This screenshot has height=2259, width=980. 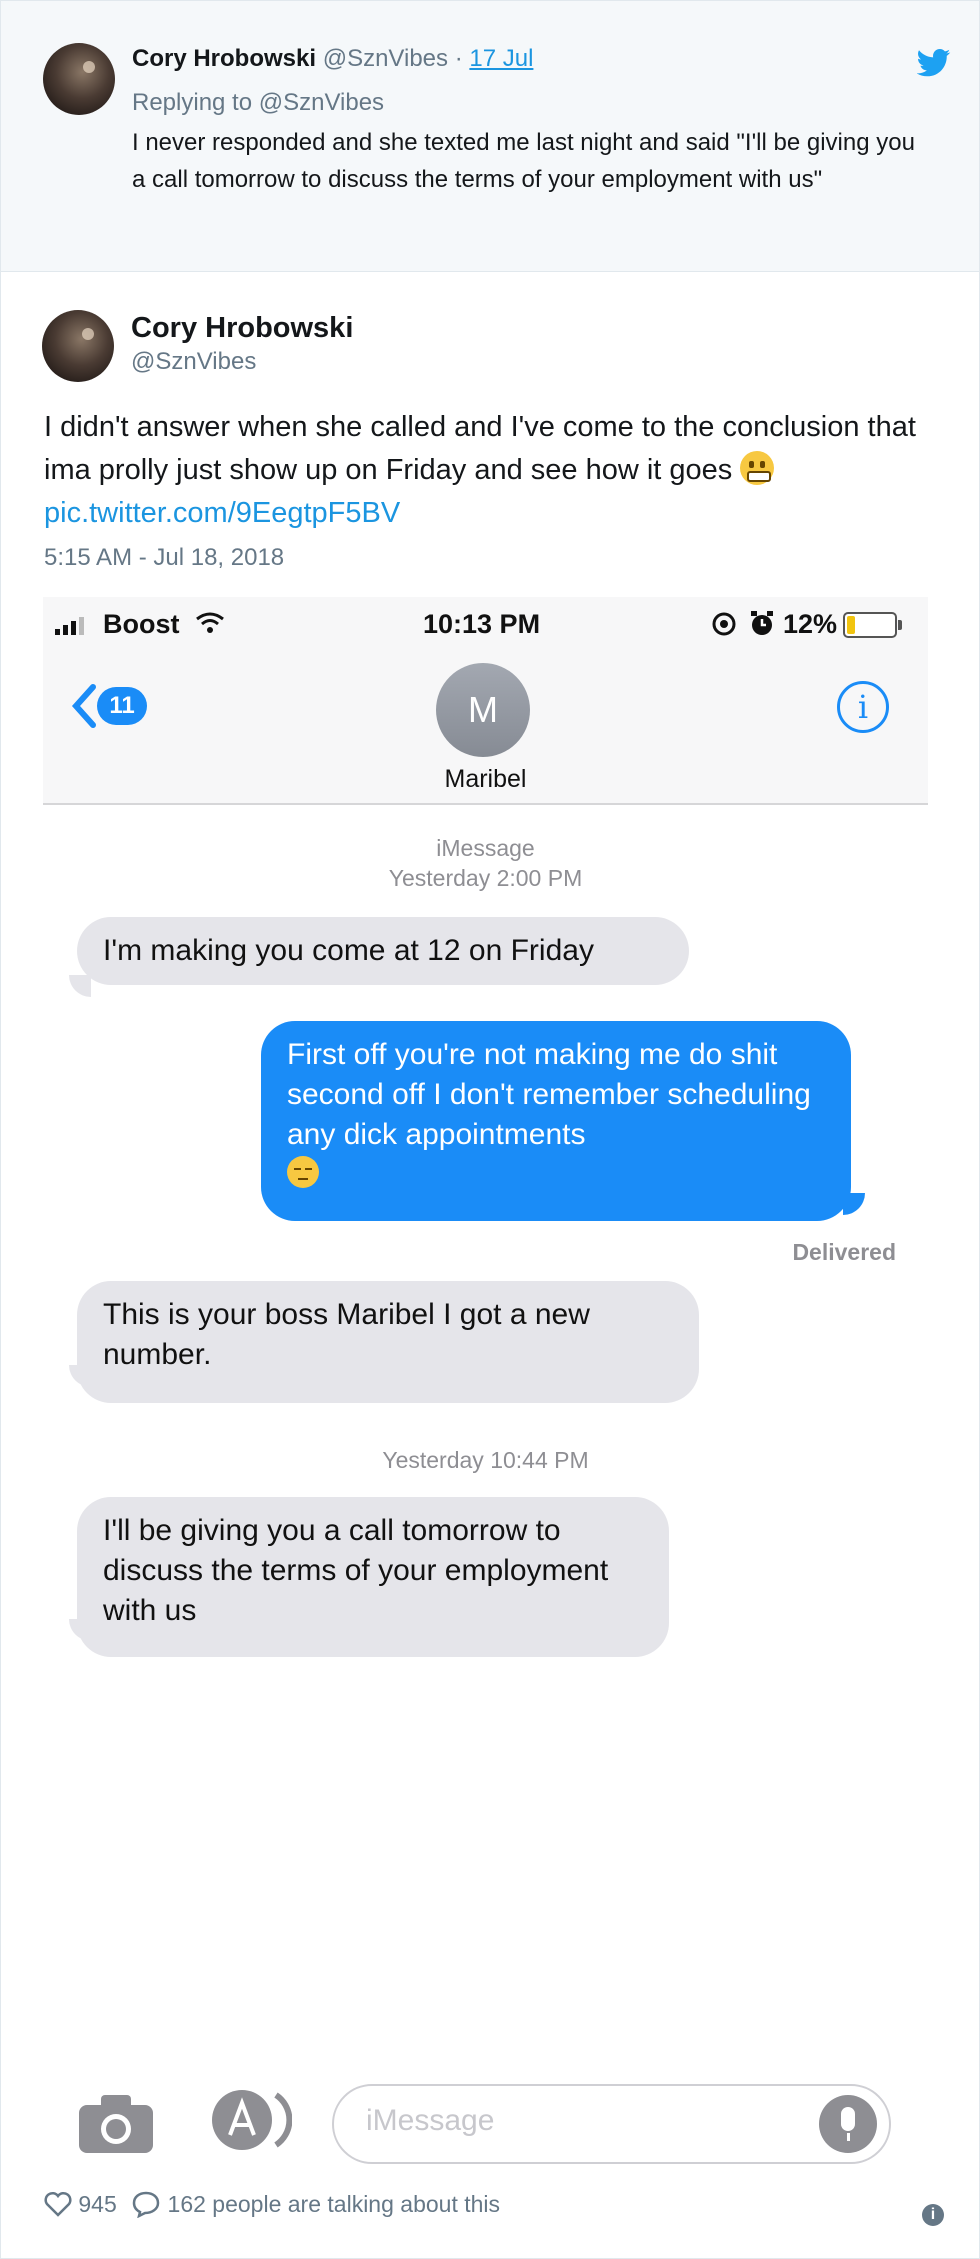 I want to click on messages-nav-bar: 11 M Maribel i, so click(x=485, y=729).